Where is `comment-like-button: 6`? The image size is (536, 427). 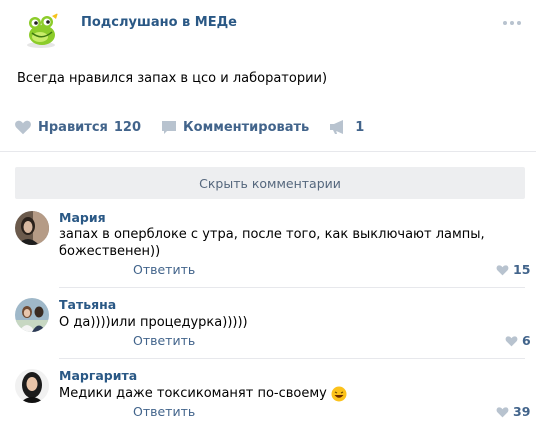
comment-like-button: 6 is located at coordinates (518, 340).